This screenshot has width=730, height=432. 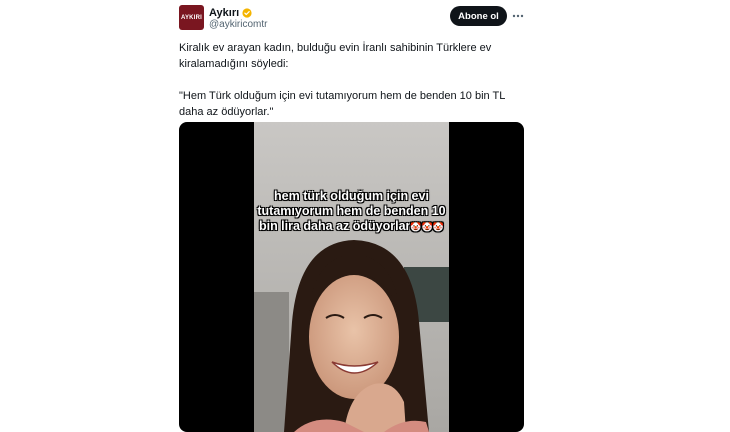 I want to click on clown-emoji: 🤡🤡🤡, so click(x=427, y=227).